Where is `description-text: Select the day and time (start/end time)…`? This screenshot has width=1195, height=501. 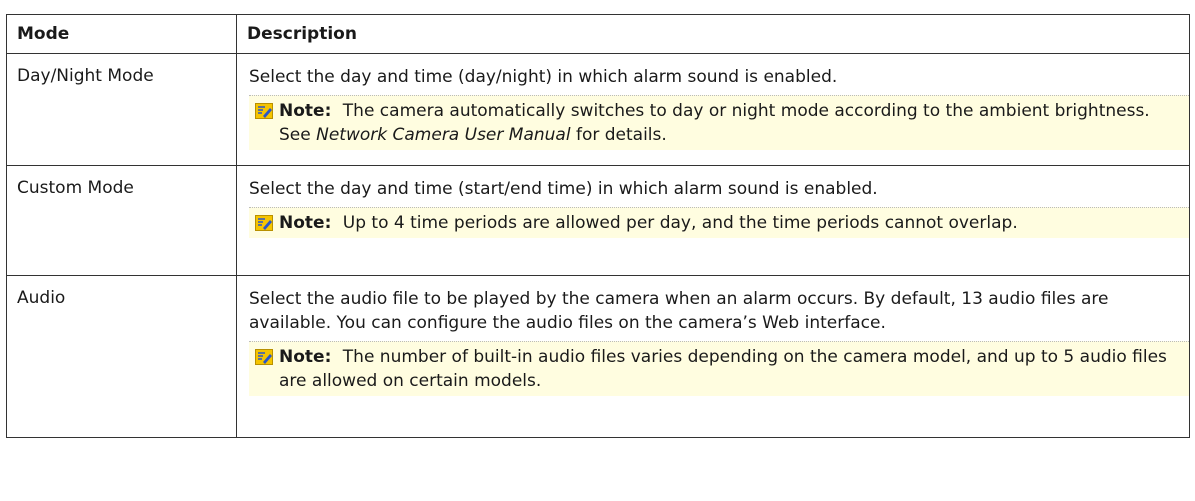
description-text: Select the day and time (start/end time)… is located at coordinates (563, 189).